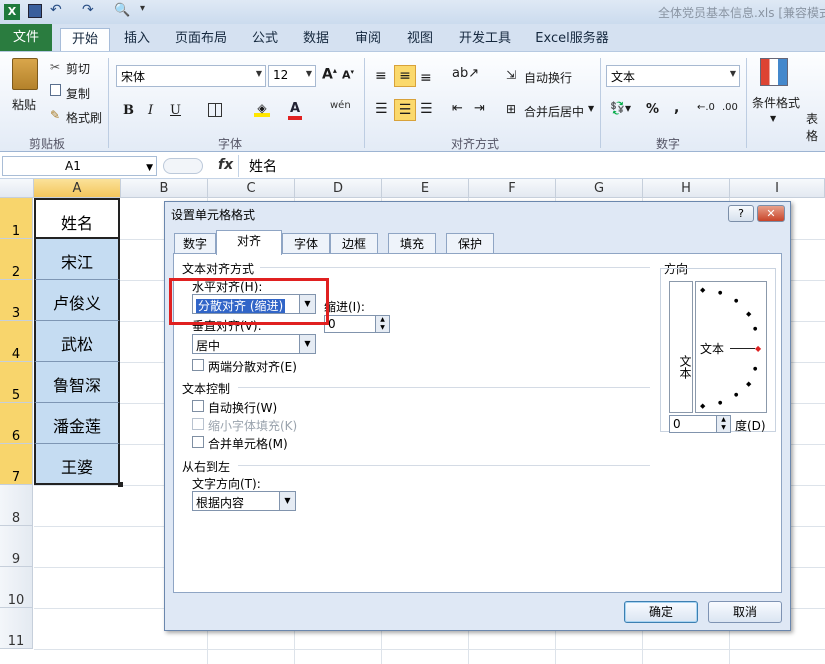 This screenshot has width=825, height=664. I want to click on increase-indent-icon: ⇥, so click(479, 108).